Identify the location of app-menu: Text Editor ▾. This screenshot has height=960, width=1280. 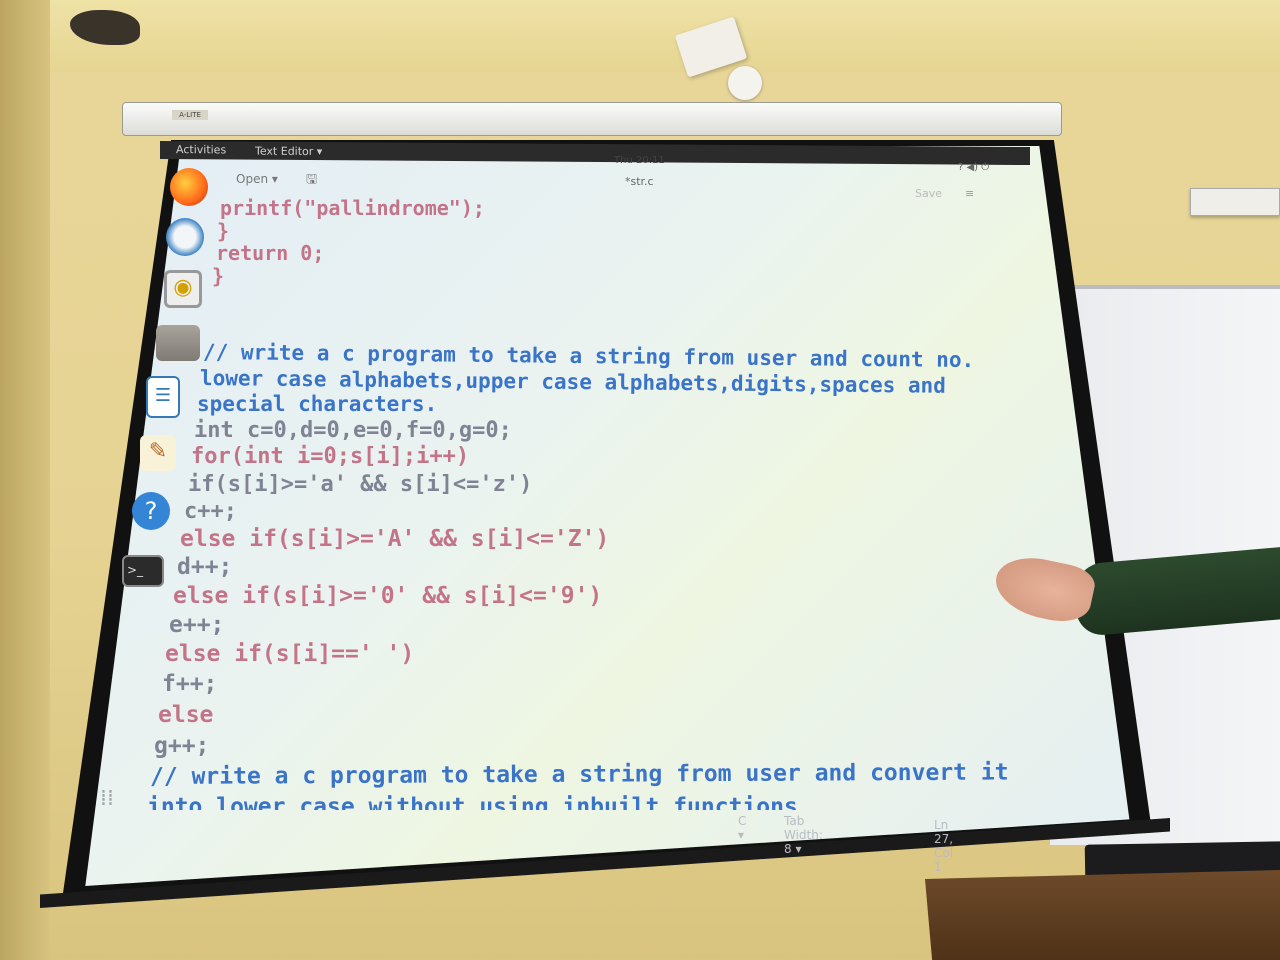
(288, 151).